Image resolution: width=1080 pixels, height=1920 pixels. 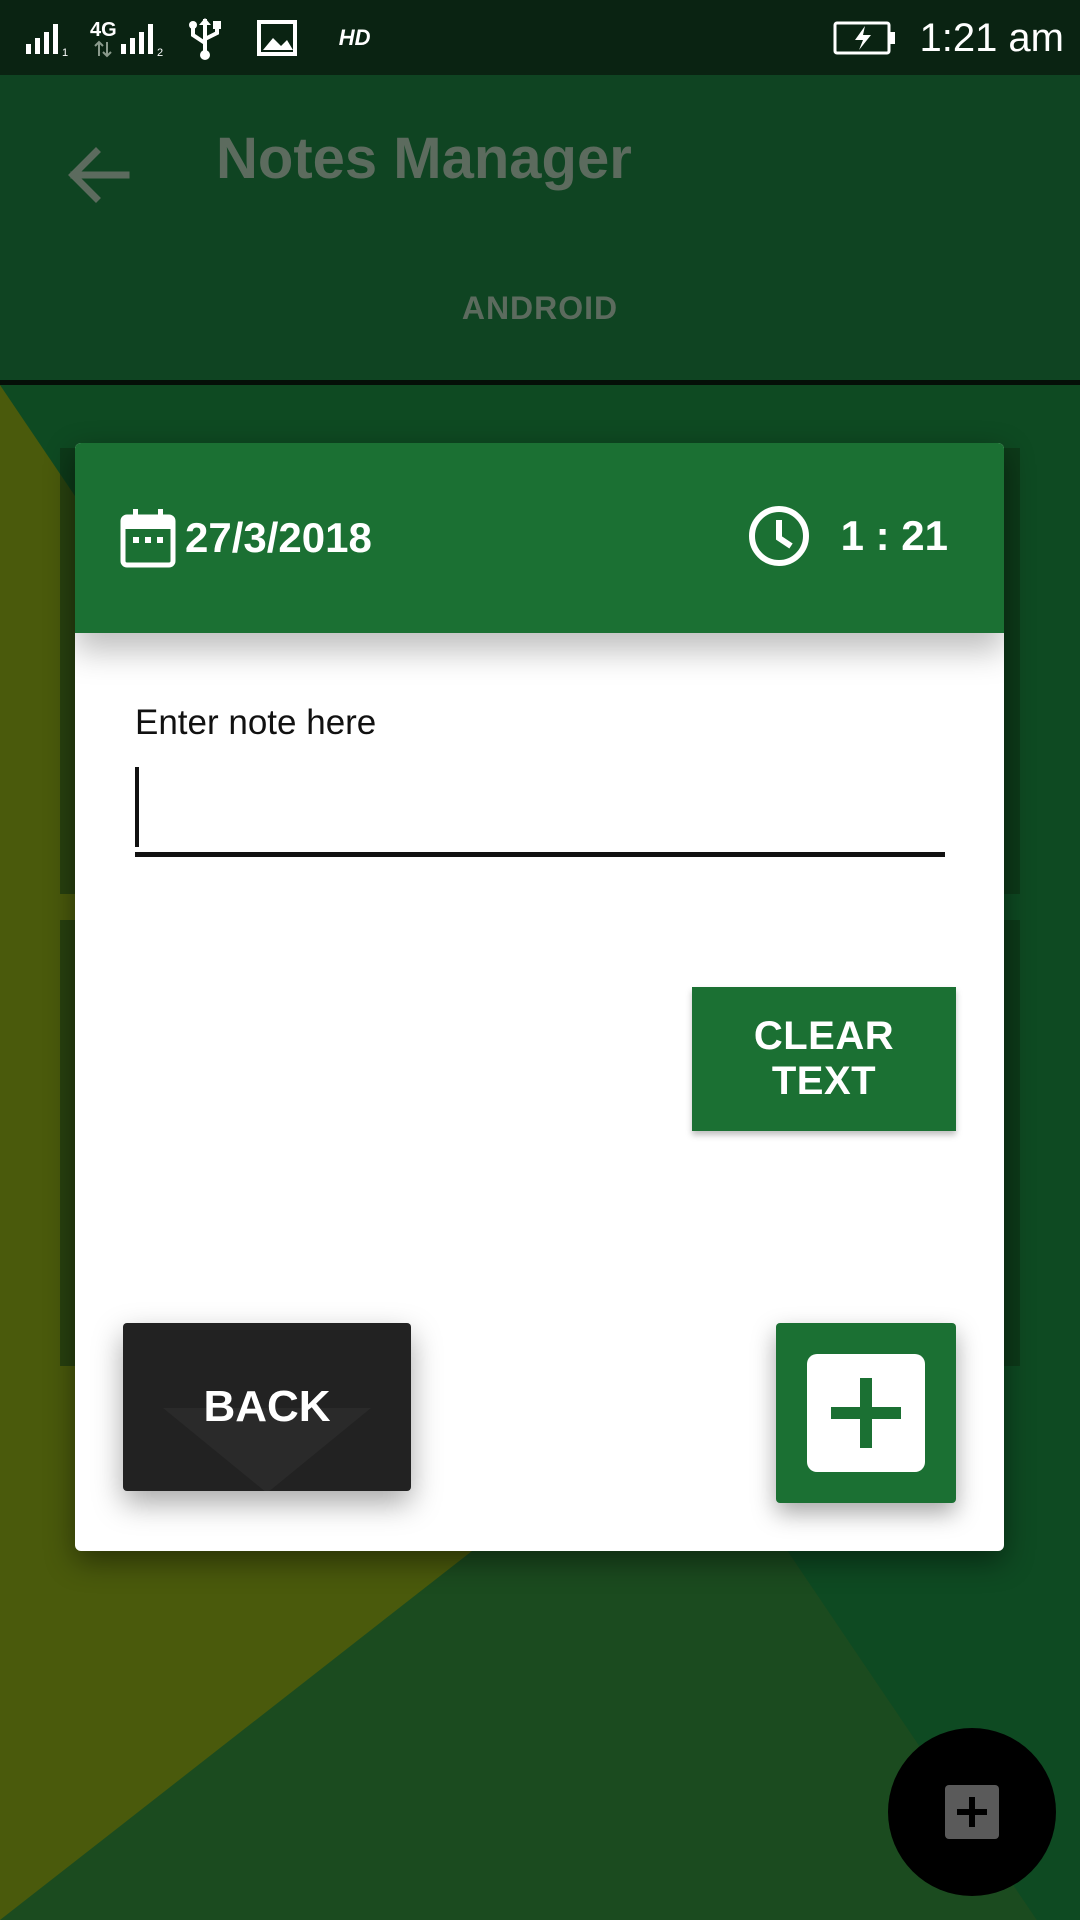 I want to click on hd-voice-badge: HD, so click(x=354, y=37).